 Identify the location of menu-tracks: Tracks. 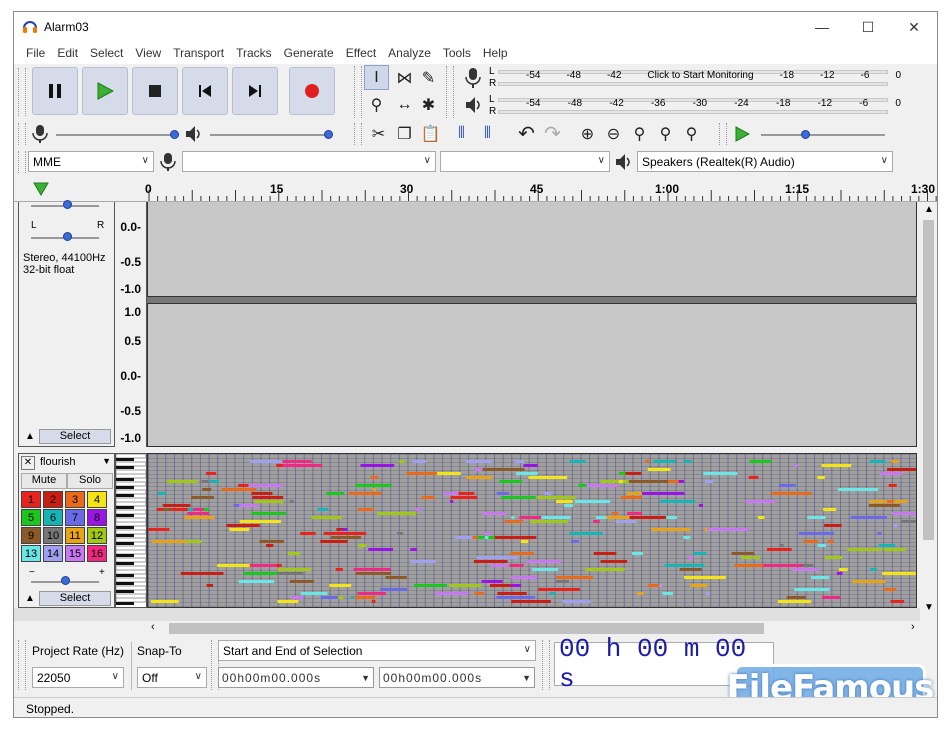
(254, 53).